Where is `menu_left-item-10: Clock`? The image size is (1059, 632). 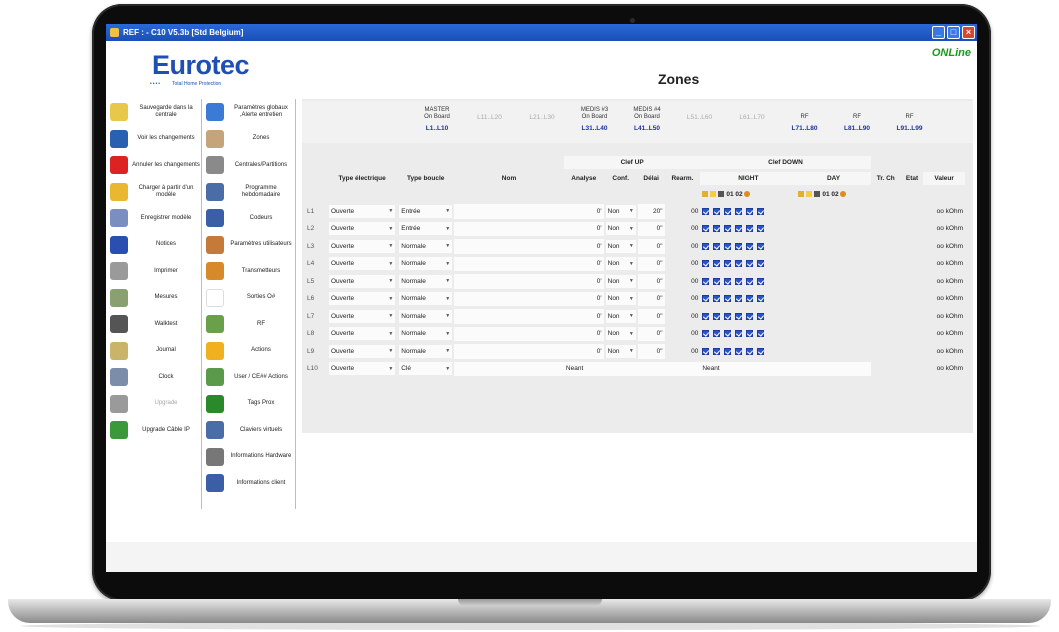
menu_left-item-10: Clock is located at coordinates (153, 377).